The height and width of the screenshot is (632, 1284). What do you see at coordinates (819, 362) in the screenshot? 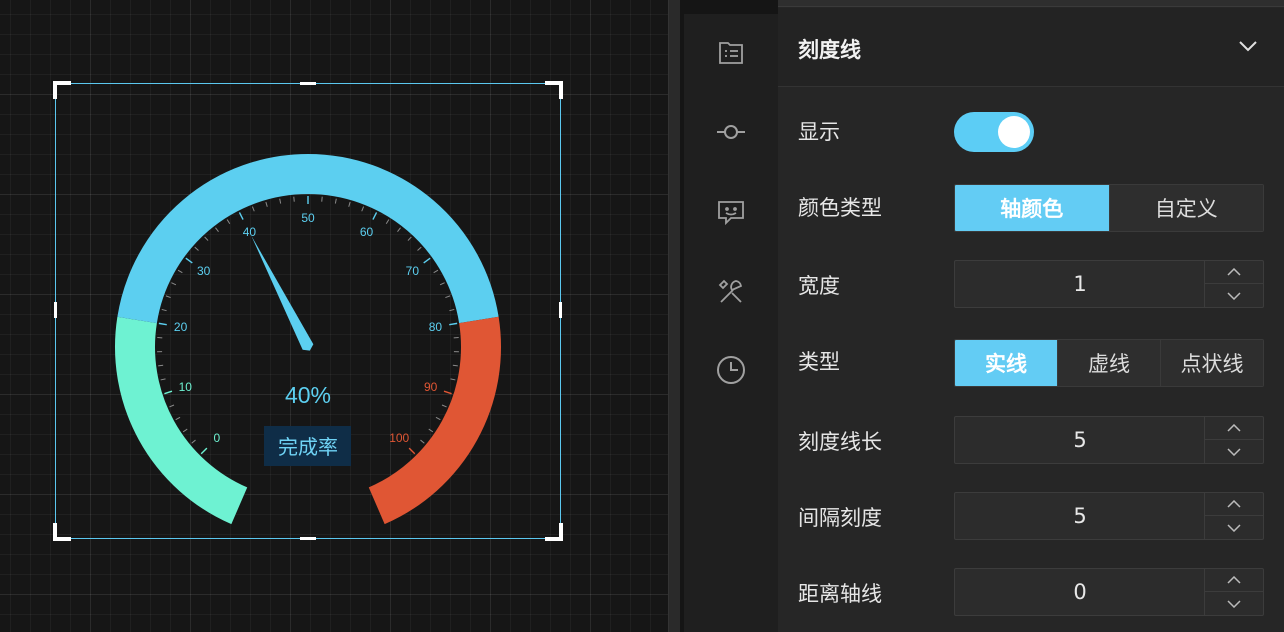
I see `type-label: 类型` at bounding box center [819, 362].